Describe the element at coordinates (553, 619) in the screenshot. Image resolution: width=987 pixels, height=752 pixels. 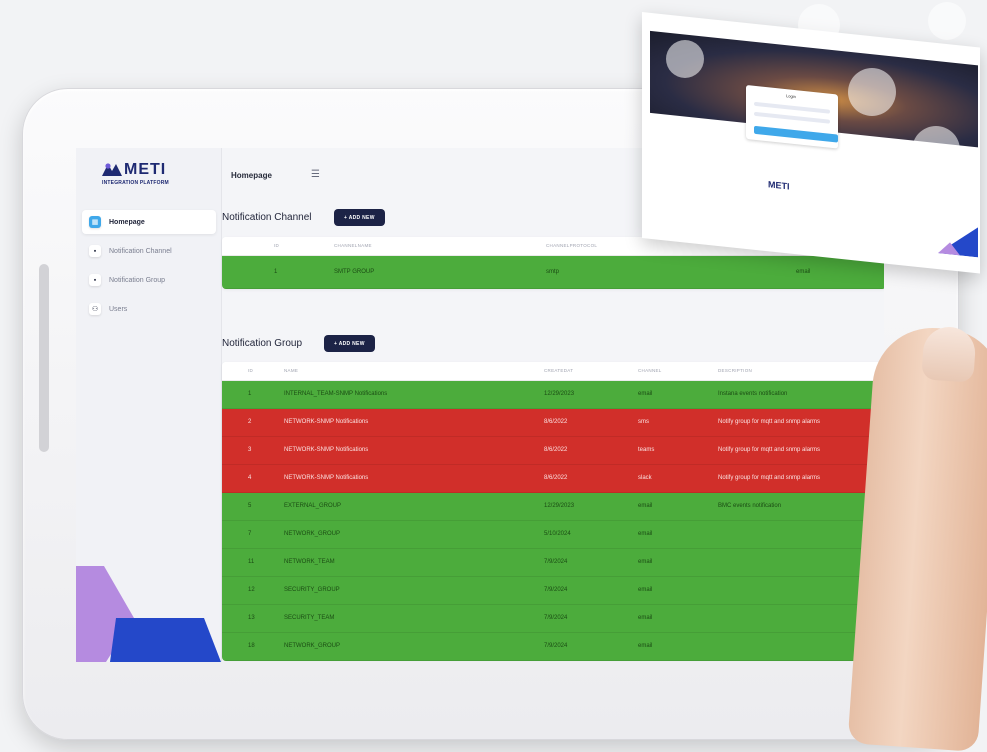
I see `table-row: 13 SECURITY_TEAM 7/9/2024 email` at that location.